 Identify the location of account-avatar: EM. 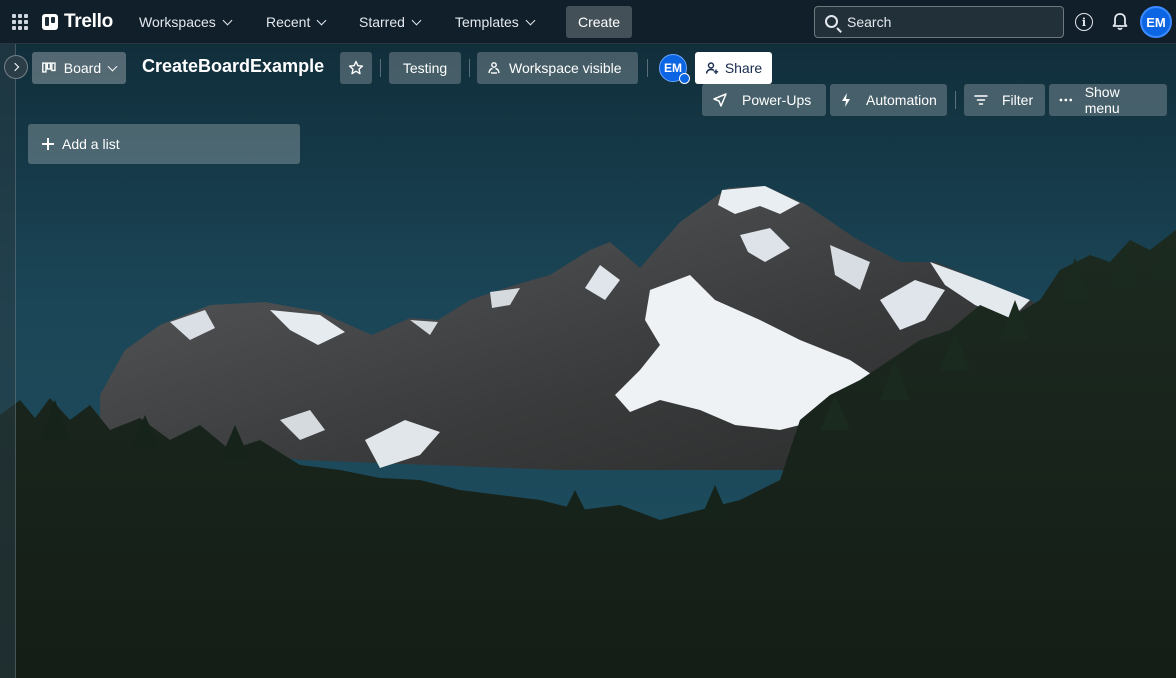
(1156, 22).